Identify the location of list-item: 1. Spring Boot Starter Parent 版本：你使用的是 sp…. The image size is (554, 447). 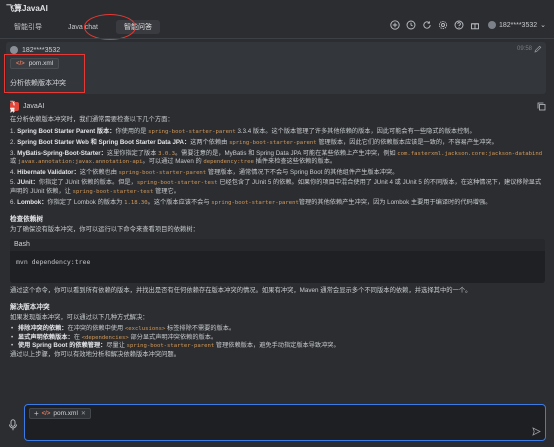
(243, 132).